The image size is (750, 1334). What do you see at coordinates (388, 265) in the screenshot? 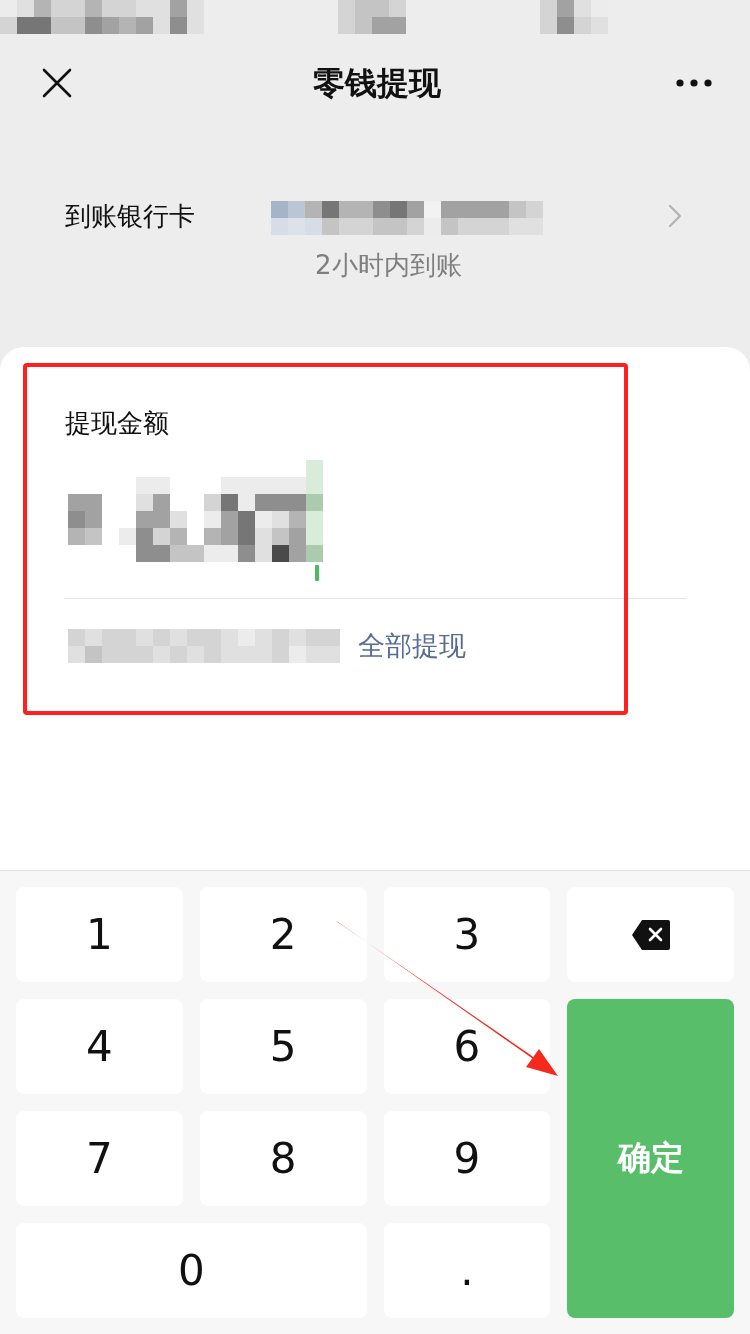
I see `arrival-time-text: 2小时内到账` at bounding box center [388, 265].